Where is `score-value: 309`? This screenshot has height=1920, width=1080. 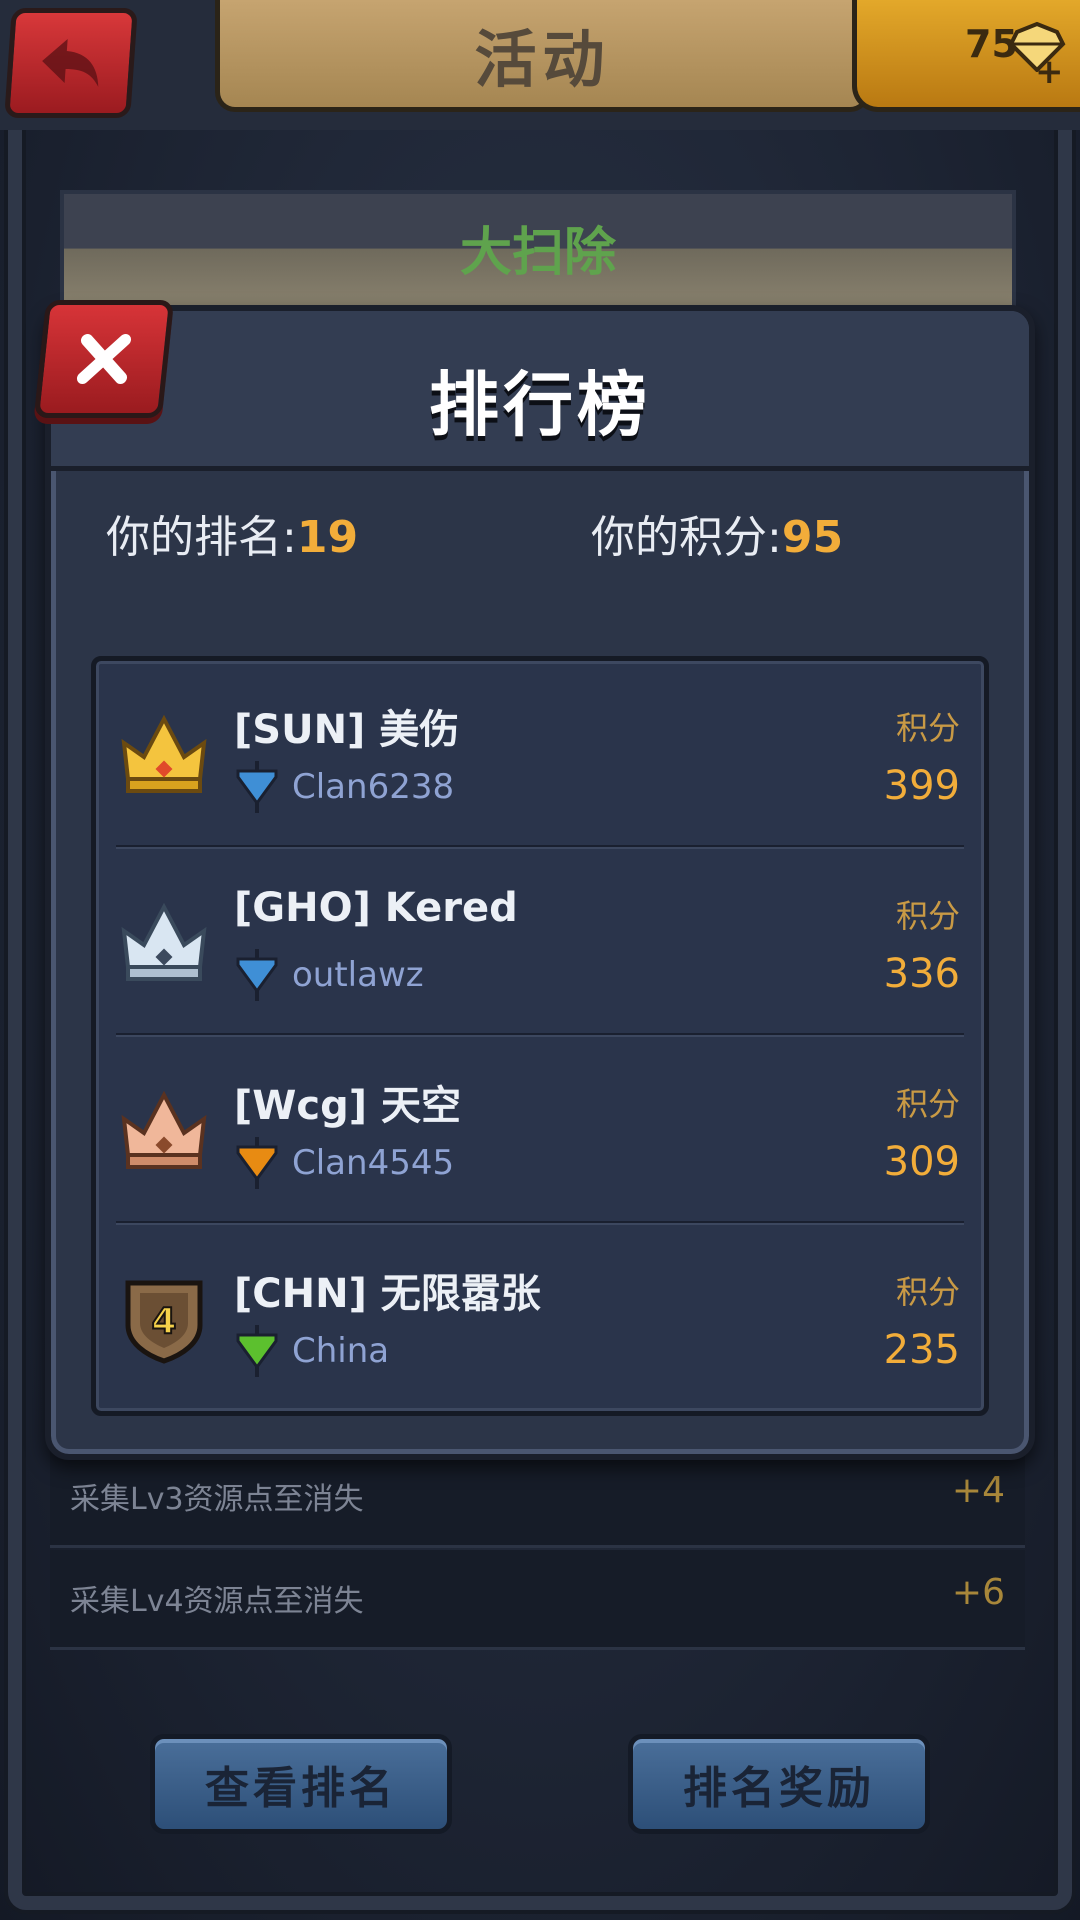 score-value: 309 is located at coordinates (921, 1162).